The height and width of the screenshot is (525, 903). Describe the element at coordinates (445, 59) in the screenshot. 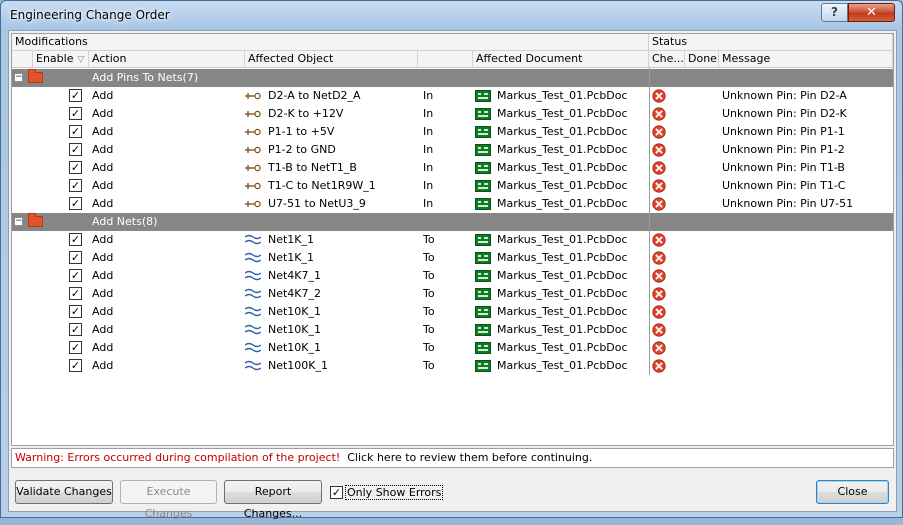

I see `column-header-direction` at that location.